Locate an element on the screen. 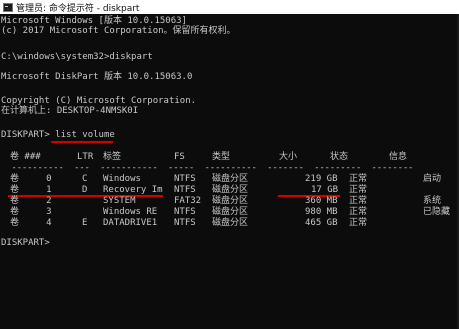 This screenshot has height=329, width=459. vol-number: 卷 2 is located at coordinates (31, 201).